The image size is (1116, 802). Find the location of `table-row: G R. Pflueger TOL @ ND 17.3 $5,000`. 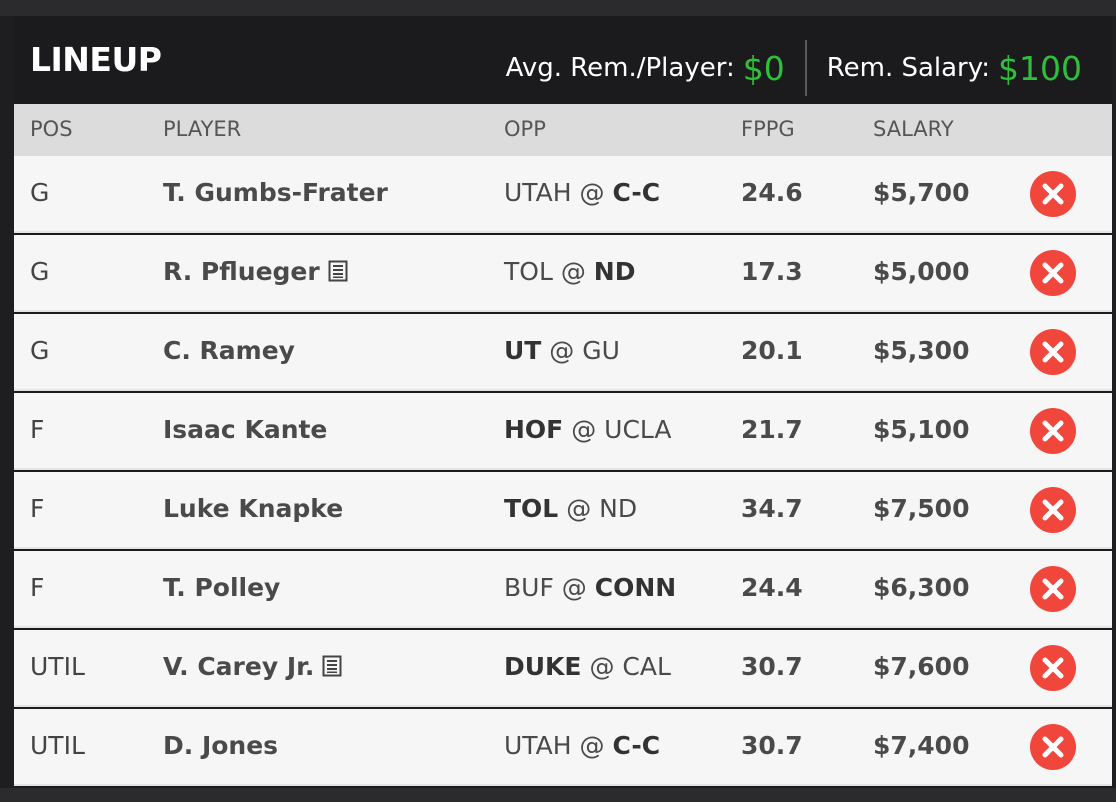

table-row: G R. Pflueger TOL @ ND 17.3 $5,000 is located at coordinates (563, 273).